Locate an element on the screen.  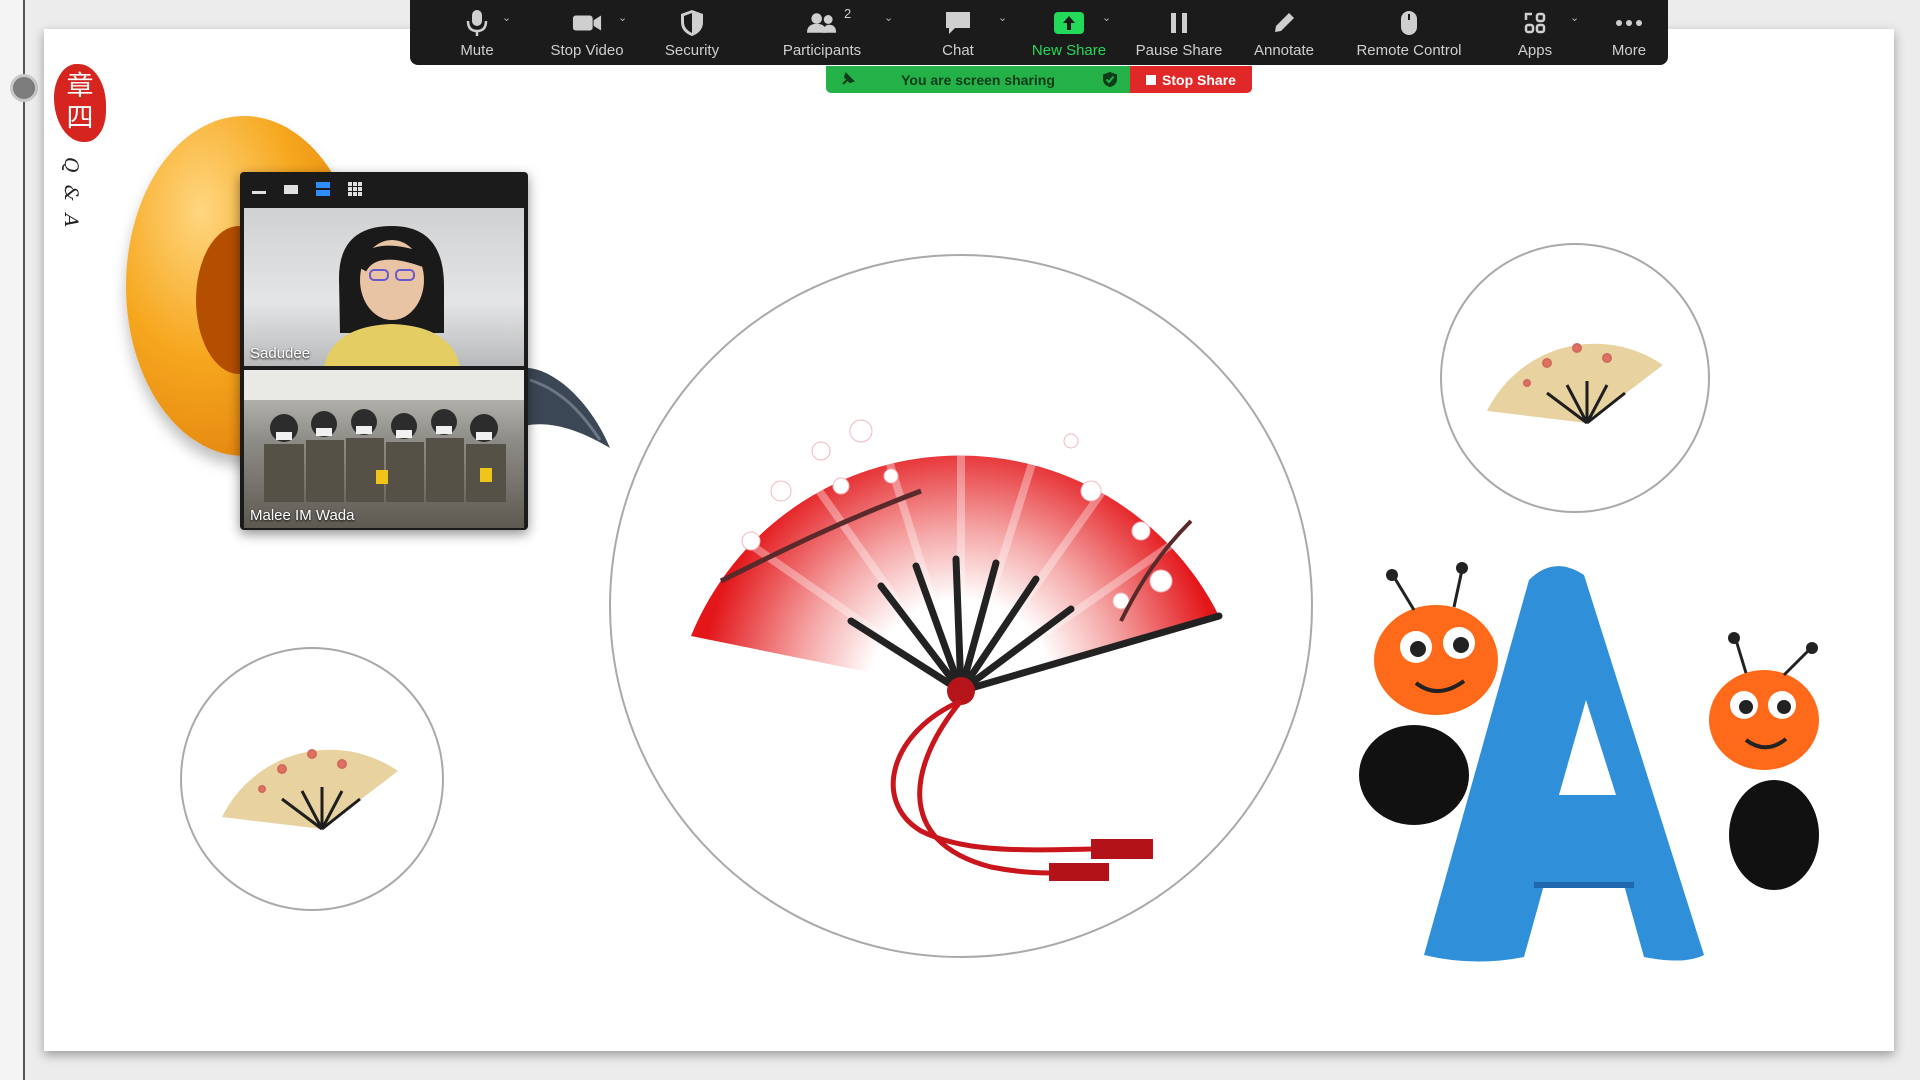
apps-label: Apps is located at coordinates (1535, 50).